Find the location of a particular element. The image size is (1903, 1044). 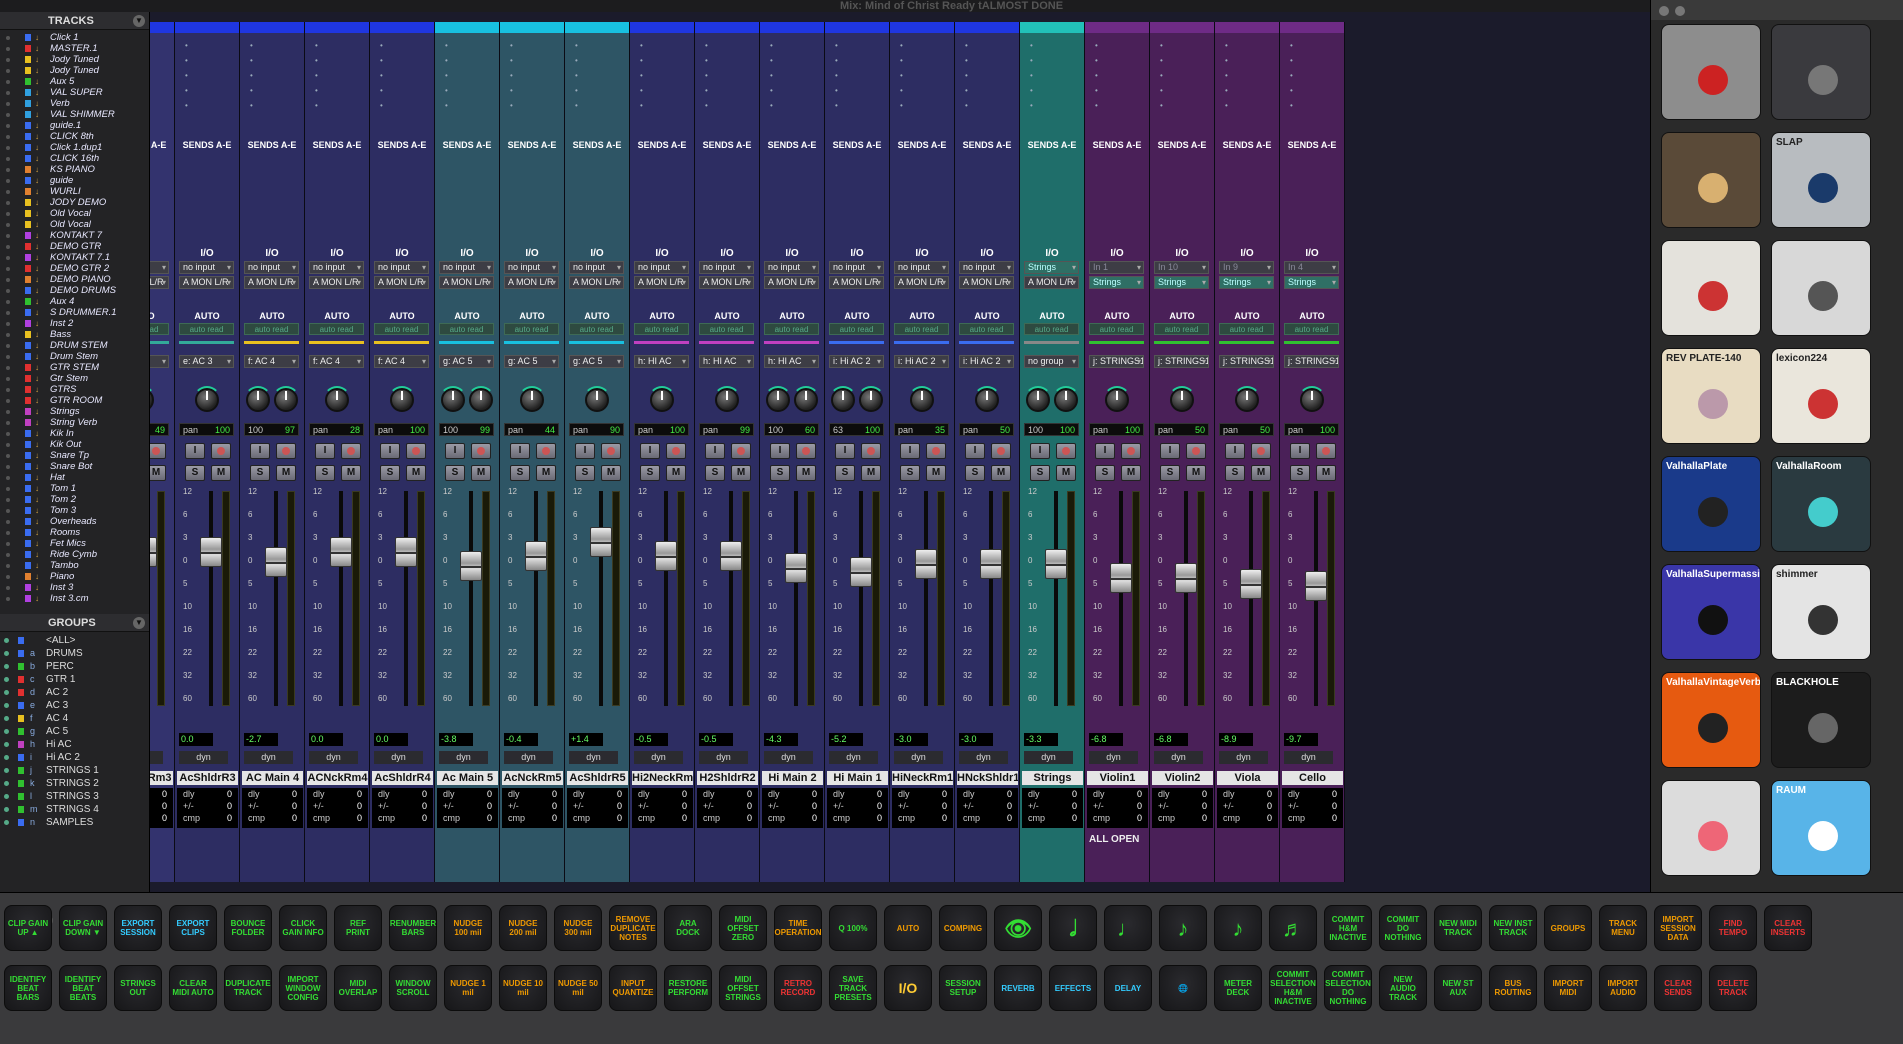

volume-readout: -2.7 is located at coordinates (261, 739).